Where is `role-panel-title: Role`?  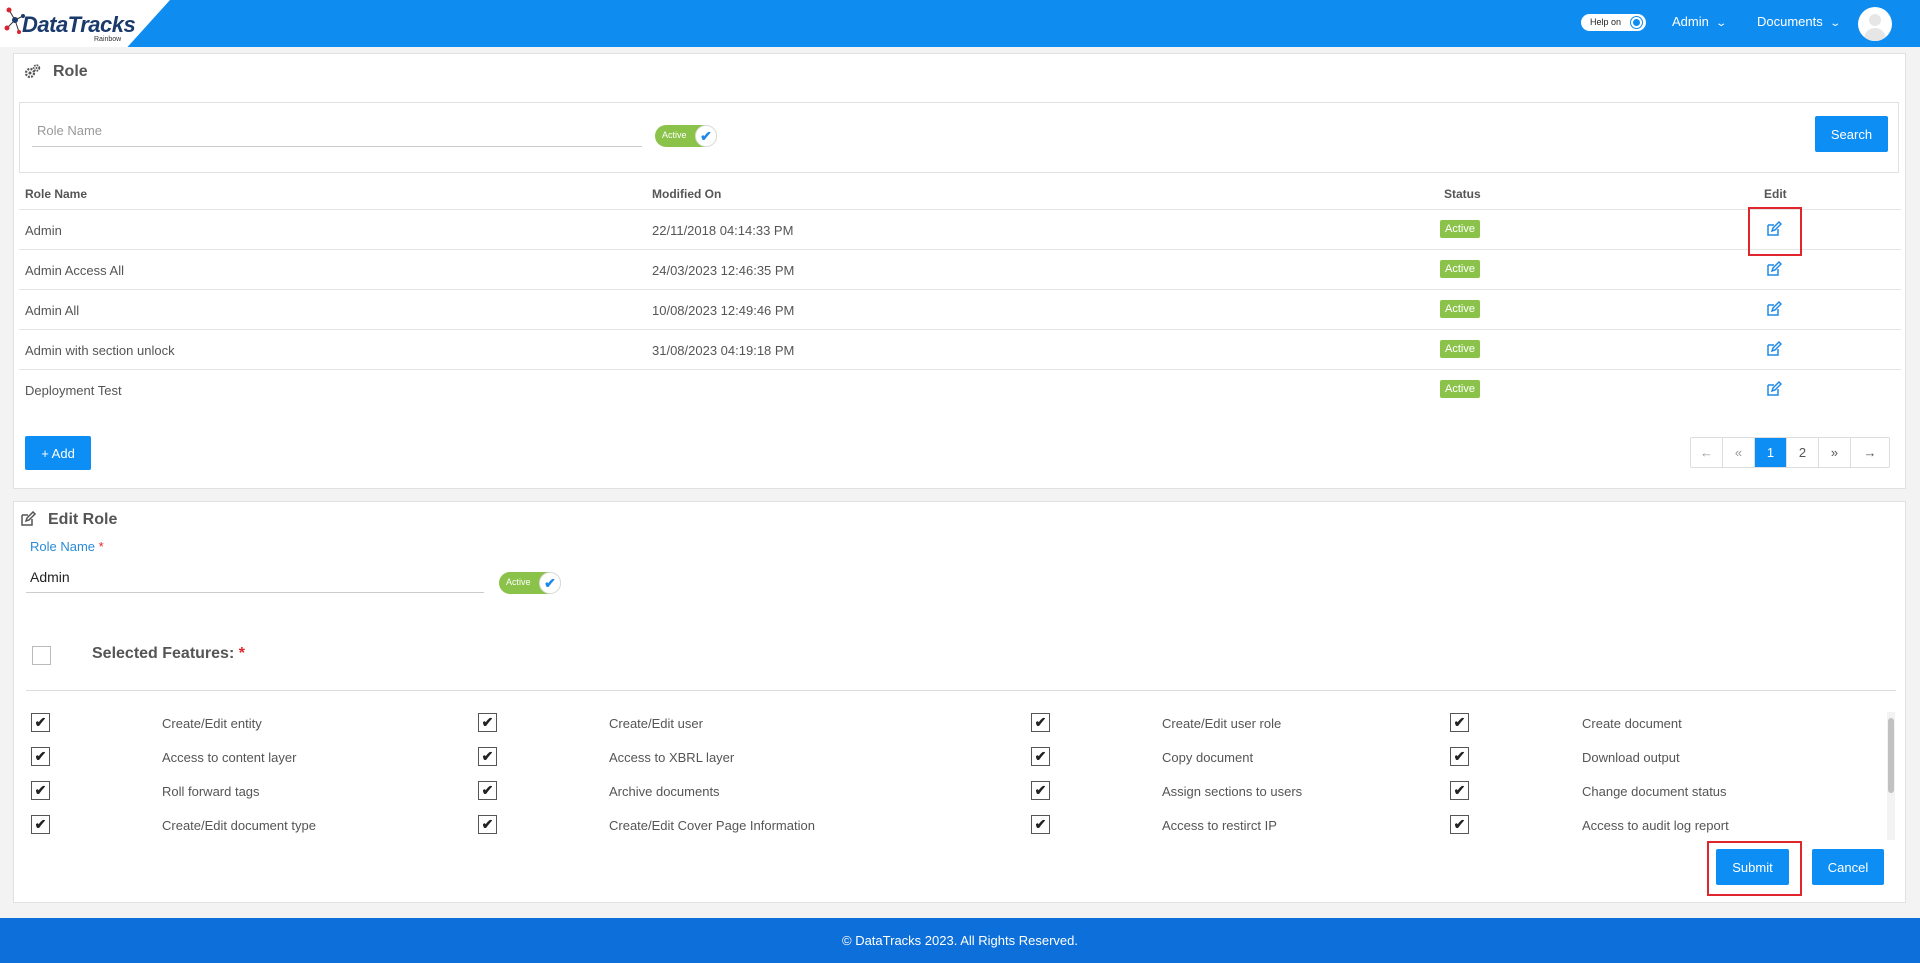
role-panel-title: Role is located at coordinates (70, 71).